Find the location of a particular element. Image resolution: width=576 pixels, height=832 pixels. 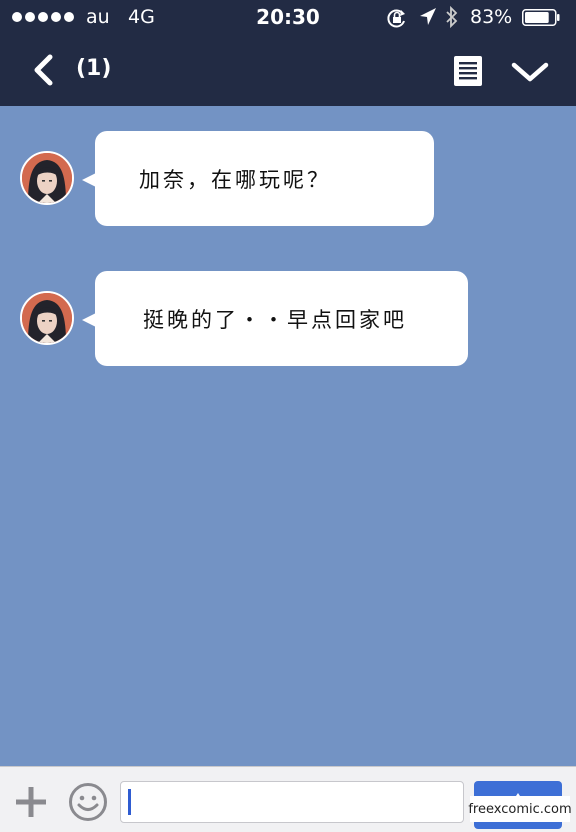

message-row: 挺晚的了・・早点回家吧 is located at coordinates (288, 318).